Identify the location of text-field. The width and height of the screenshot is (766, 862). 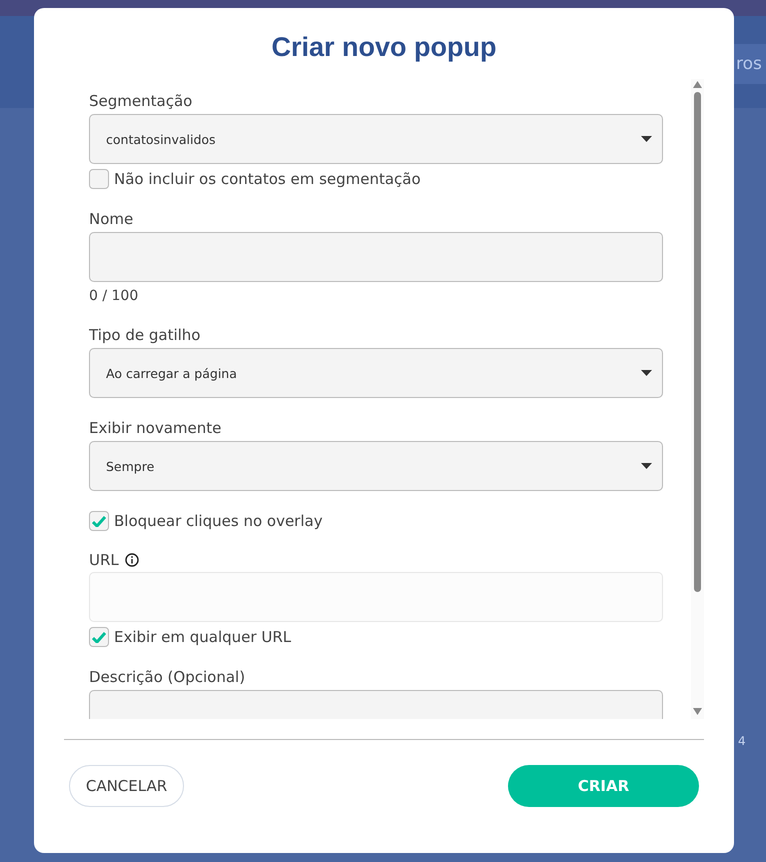
(376, 257).